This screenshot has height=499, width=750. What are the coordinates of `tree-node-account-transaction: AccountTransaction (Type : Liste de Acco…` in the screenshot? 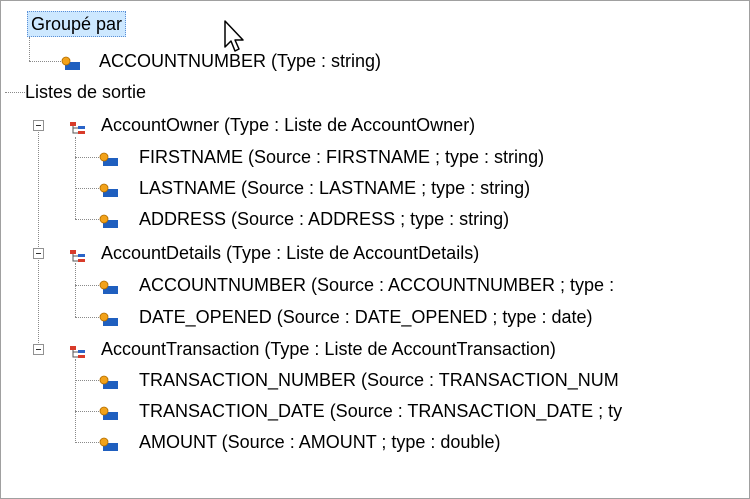 It's located at (361, 349).